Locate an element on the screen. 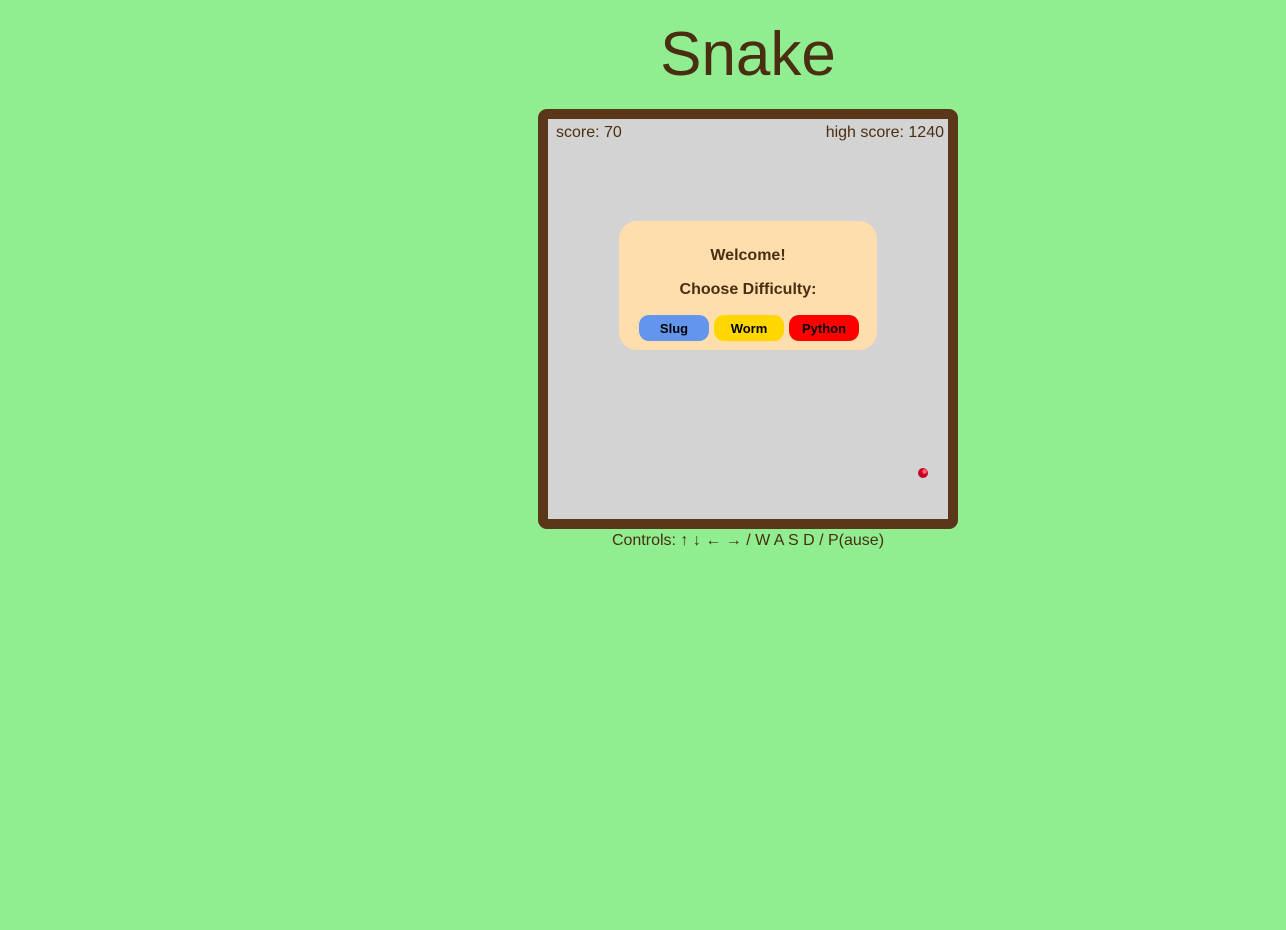 The width and height of the screenshot is (1286, 930). slug-button: Slug is located at coordinates (674, 328).